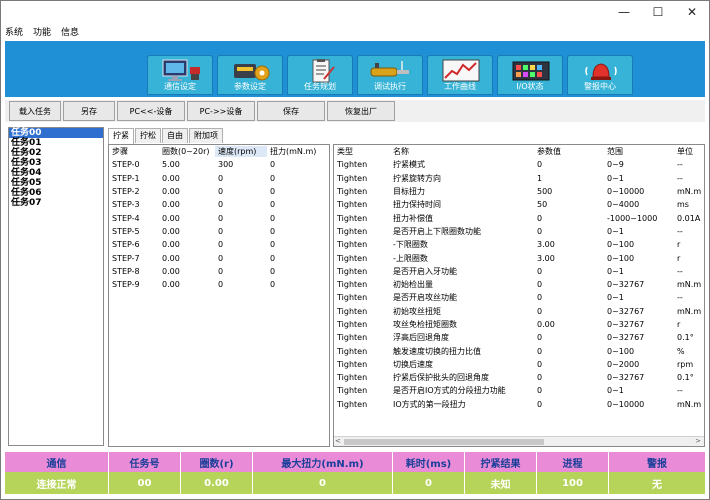 Image resolution: width=710 pixels, height=500 pixels. What do you see at coordinates (519, 231) in the screenshot?
I see `table-row: Tighten 是否开启上下限圈数功能 0 0~1 --` at bounding box center [519, 231].